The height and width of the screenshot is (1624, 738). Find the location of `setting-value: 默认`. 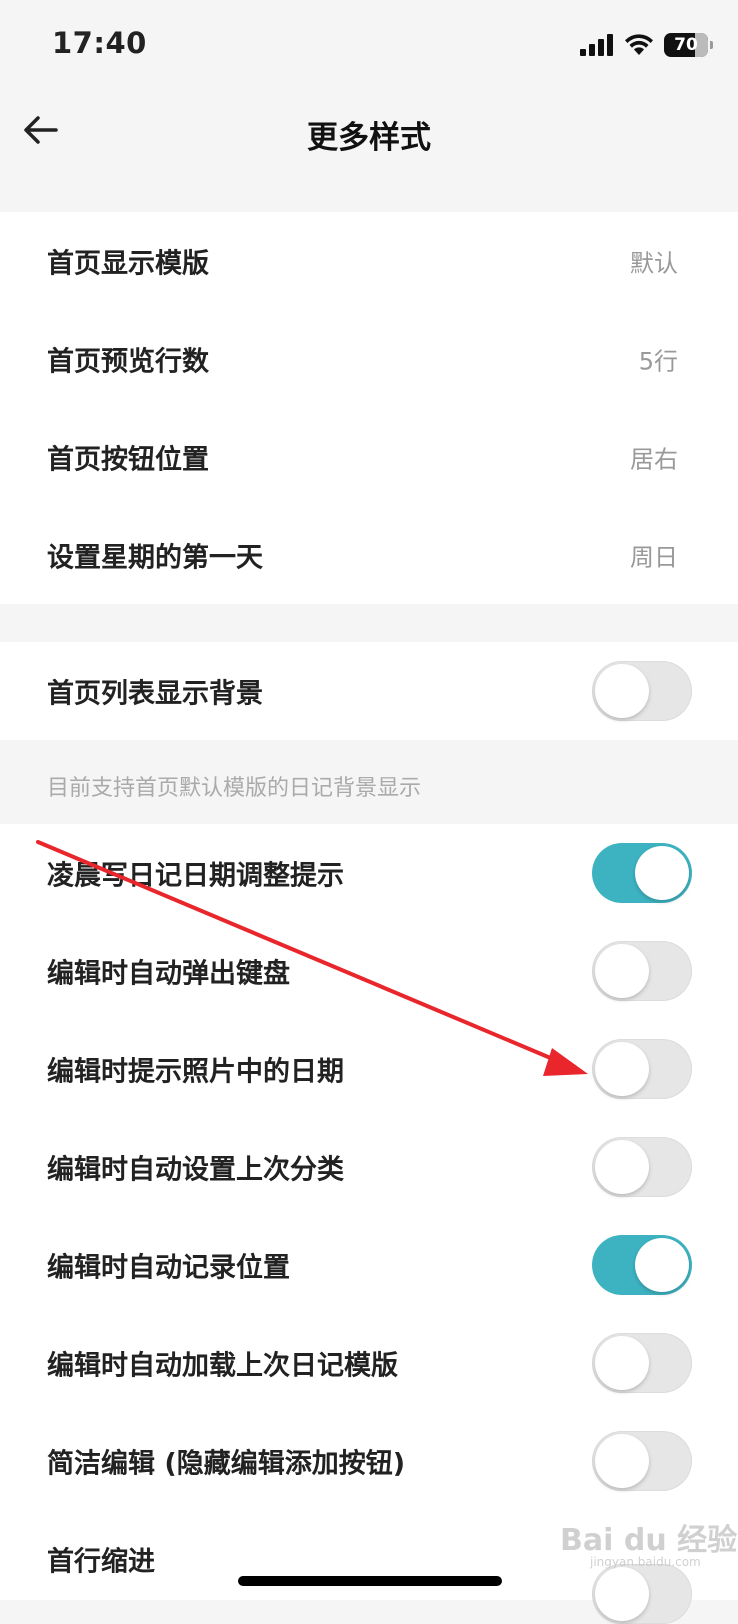

setting-value: 默认 is located at coordinates (654, 263).